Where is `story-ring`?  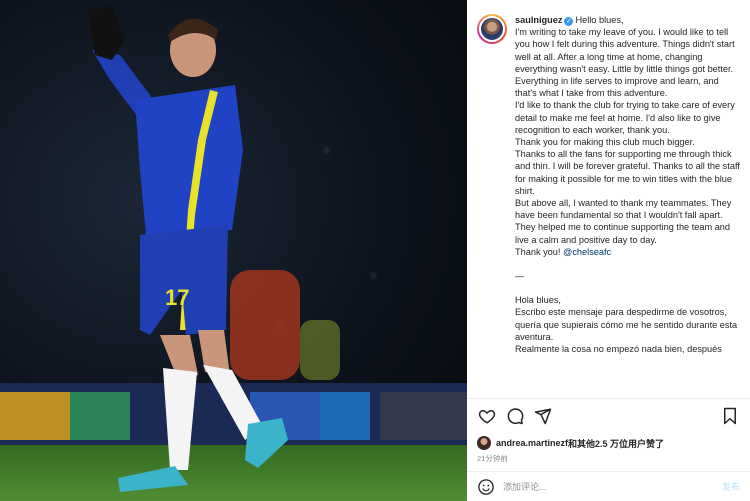 story-ring is located at coordinates (492, 29).